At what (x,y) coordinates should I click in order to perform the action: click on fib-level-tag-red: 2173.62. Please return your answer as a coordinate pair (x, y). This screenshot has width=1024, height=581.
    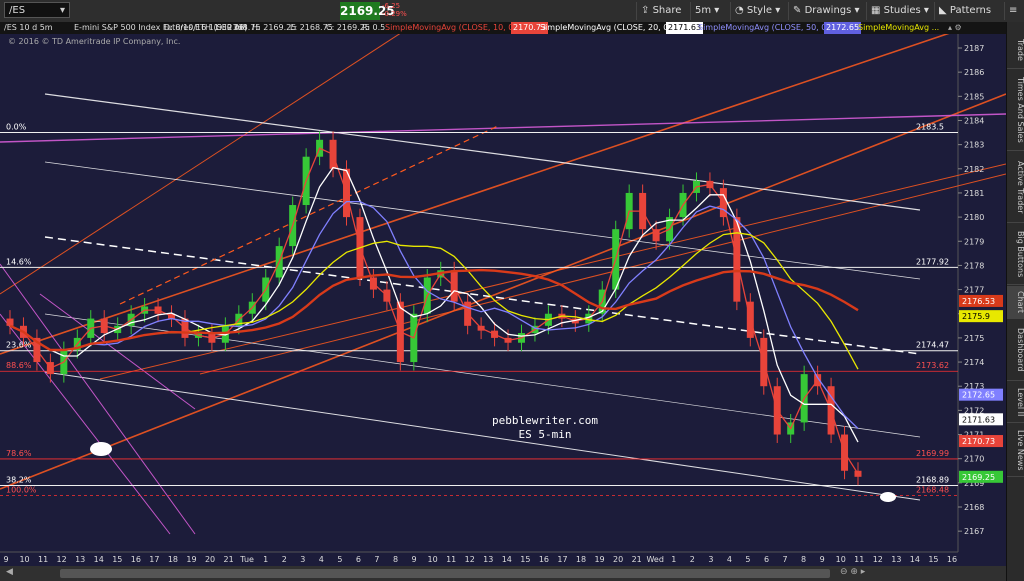
    Looking at the image, I should click on (932, 365).